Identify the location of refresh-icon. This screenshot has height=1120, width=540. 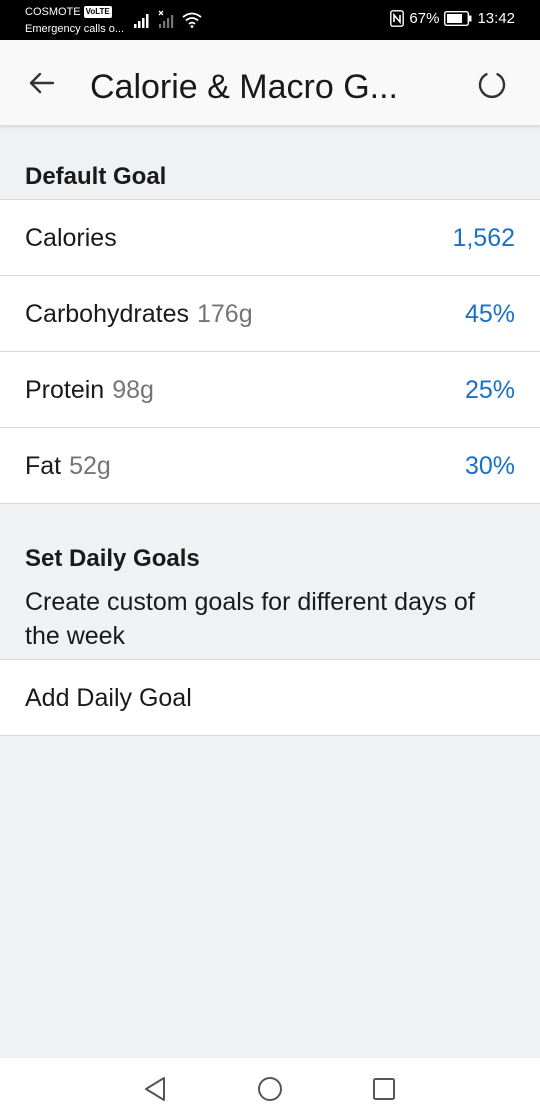
(492, 85).